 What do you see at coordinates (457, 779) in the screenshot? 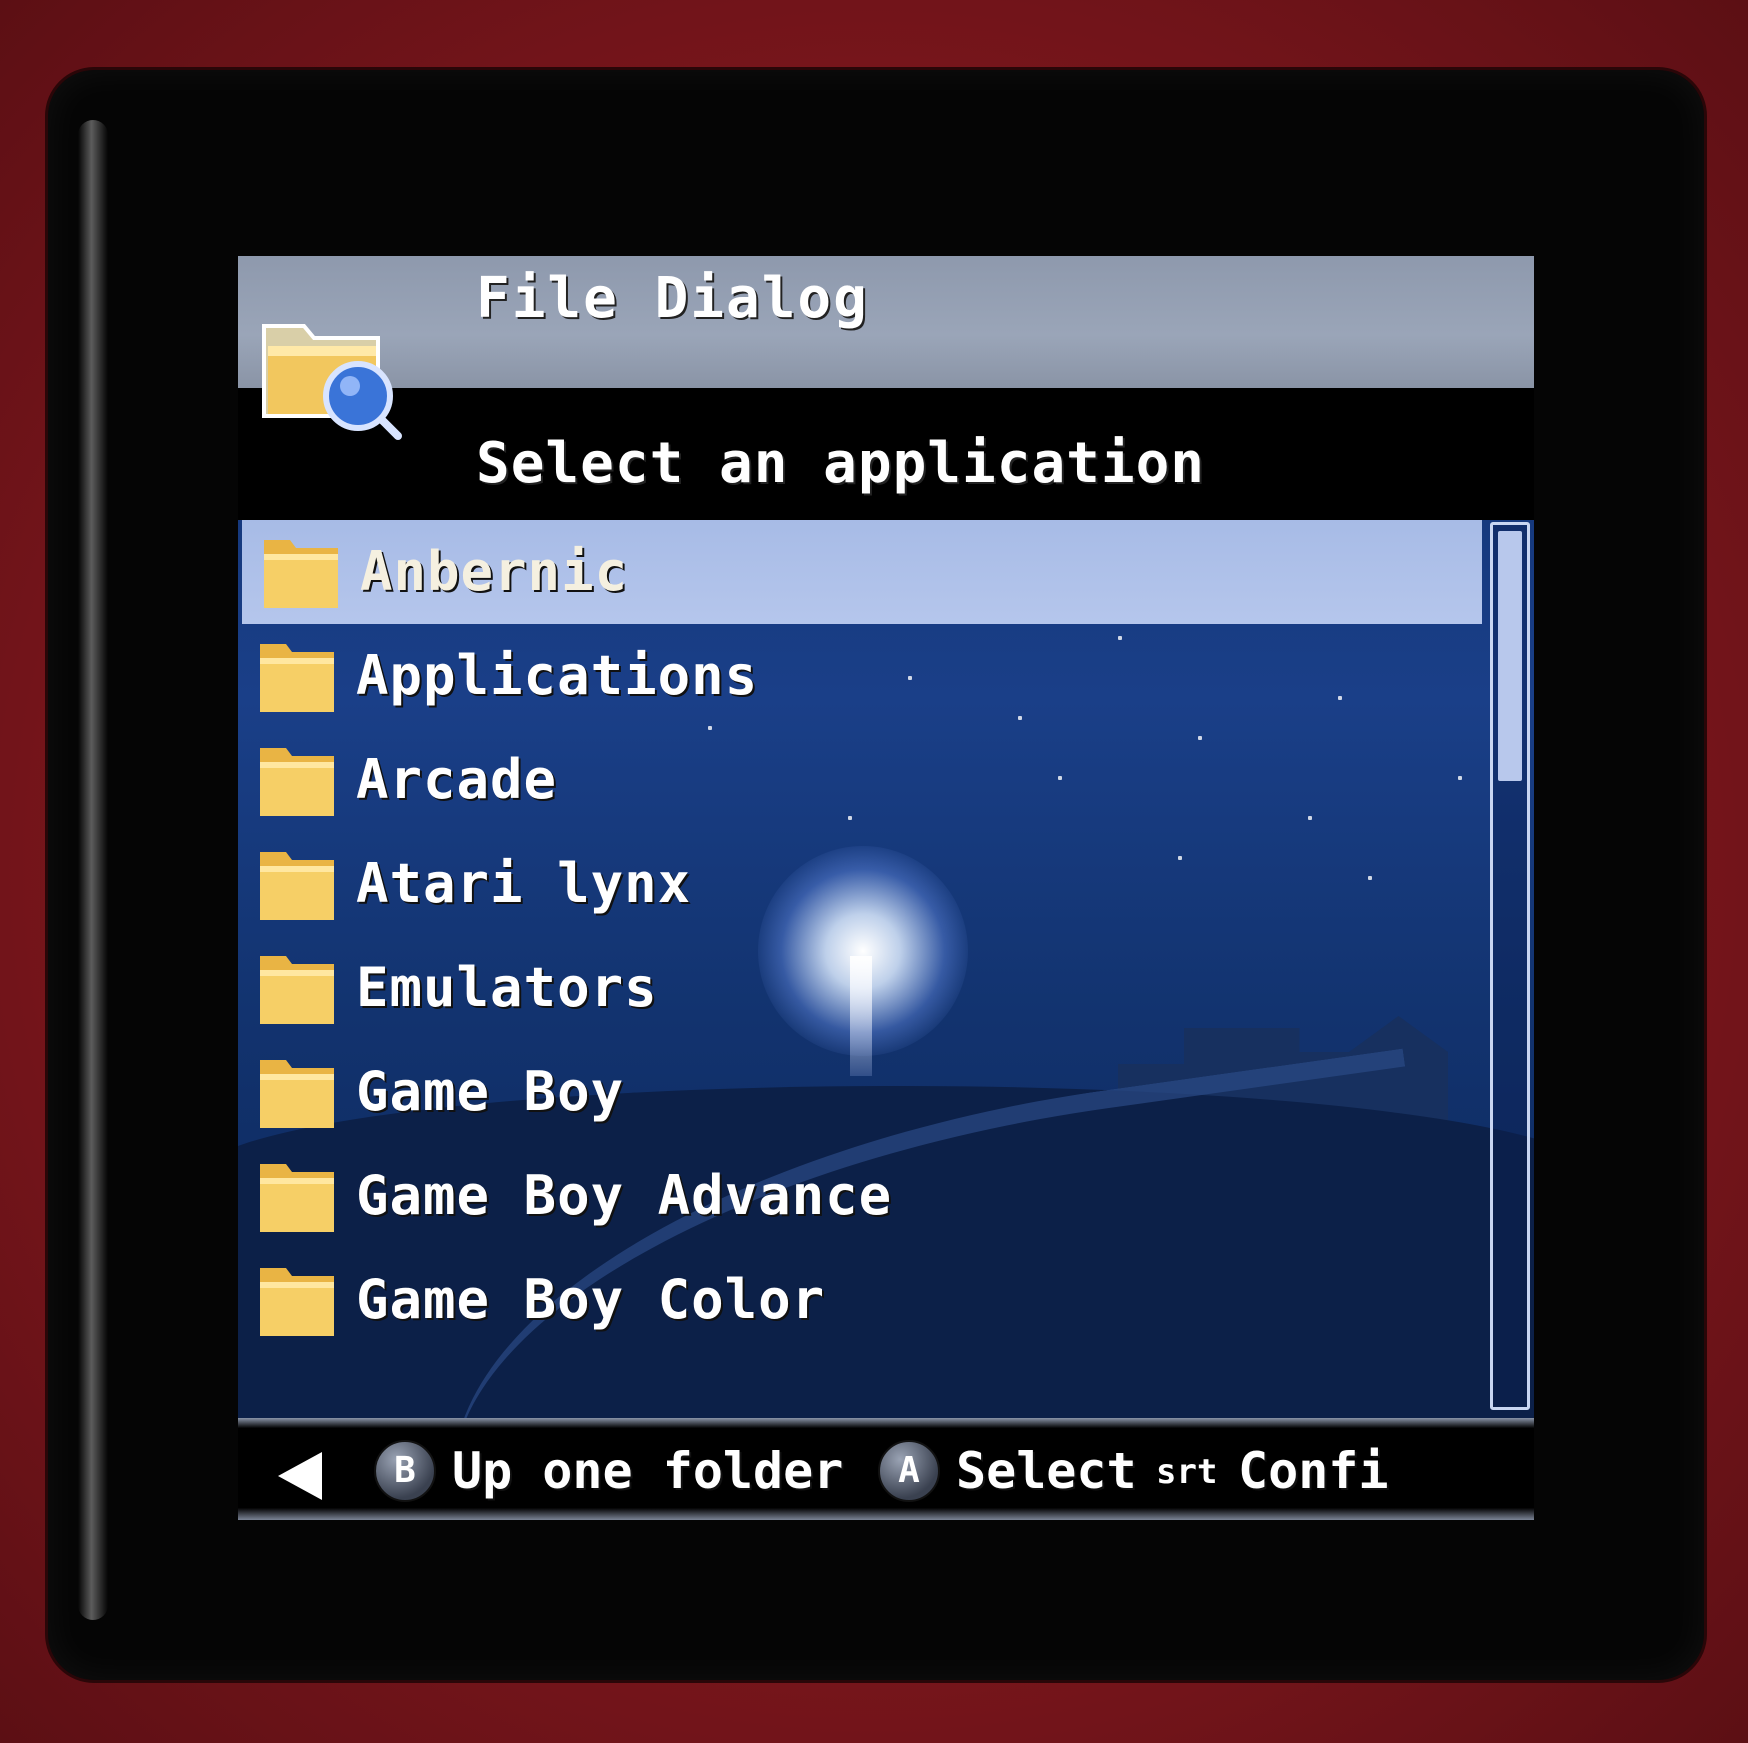
I see `list-item-label: Arcade` at bounding box center [457, 779].